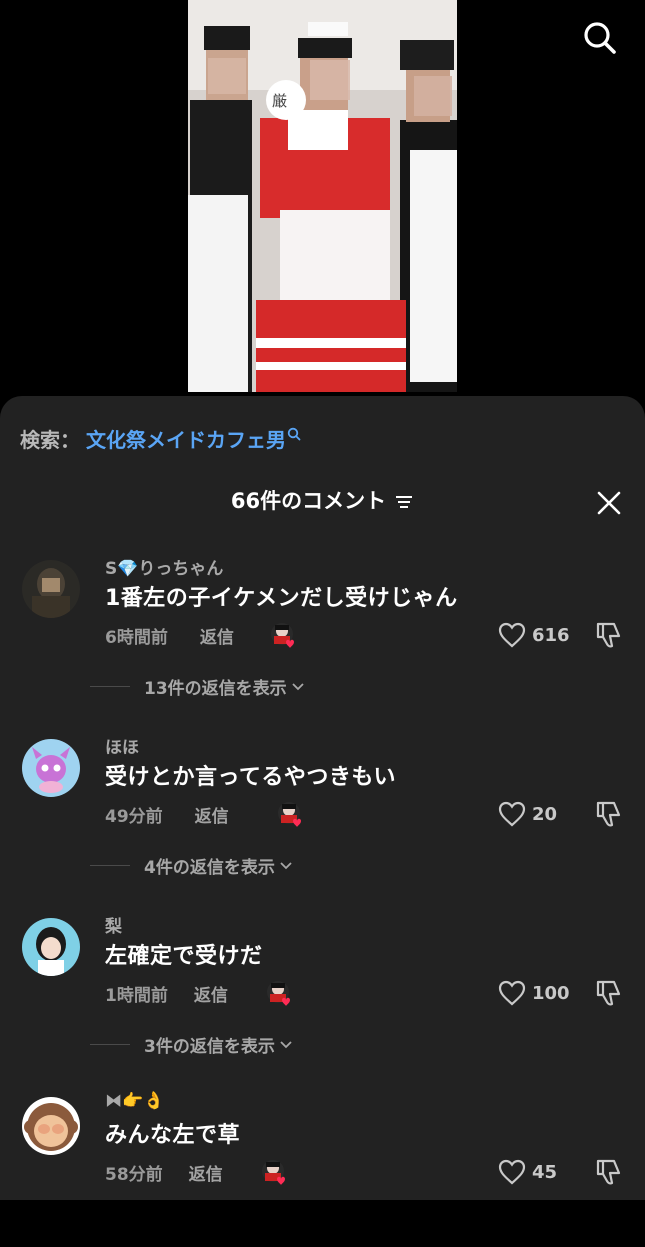  I want to click on comment-item: ほほ 受けとか言ってるやつきもい 49分前 返信 20 4件の返信を表示, so click(322, 813).